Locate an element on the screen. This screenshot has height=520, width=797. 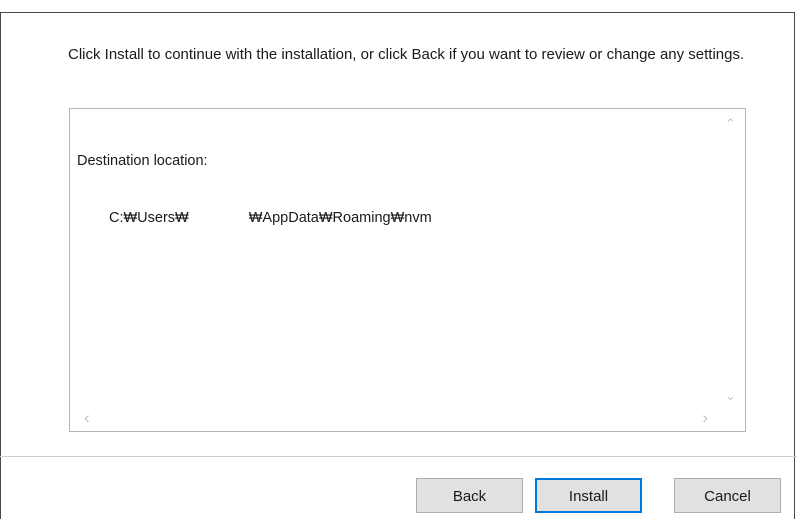
path-suffix: ₩AppData₩Roaming₩nvm is located at coordinates (340, 218).